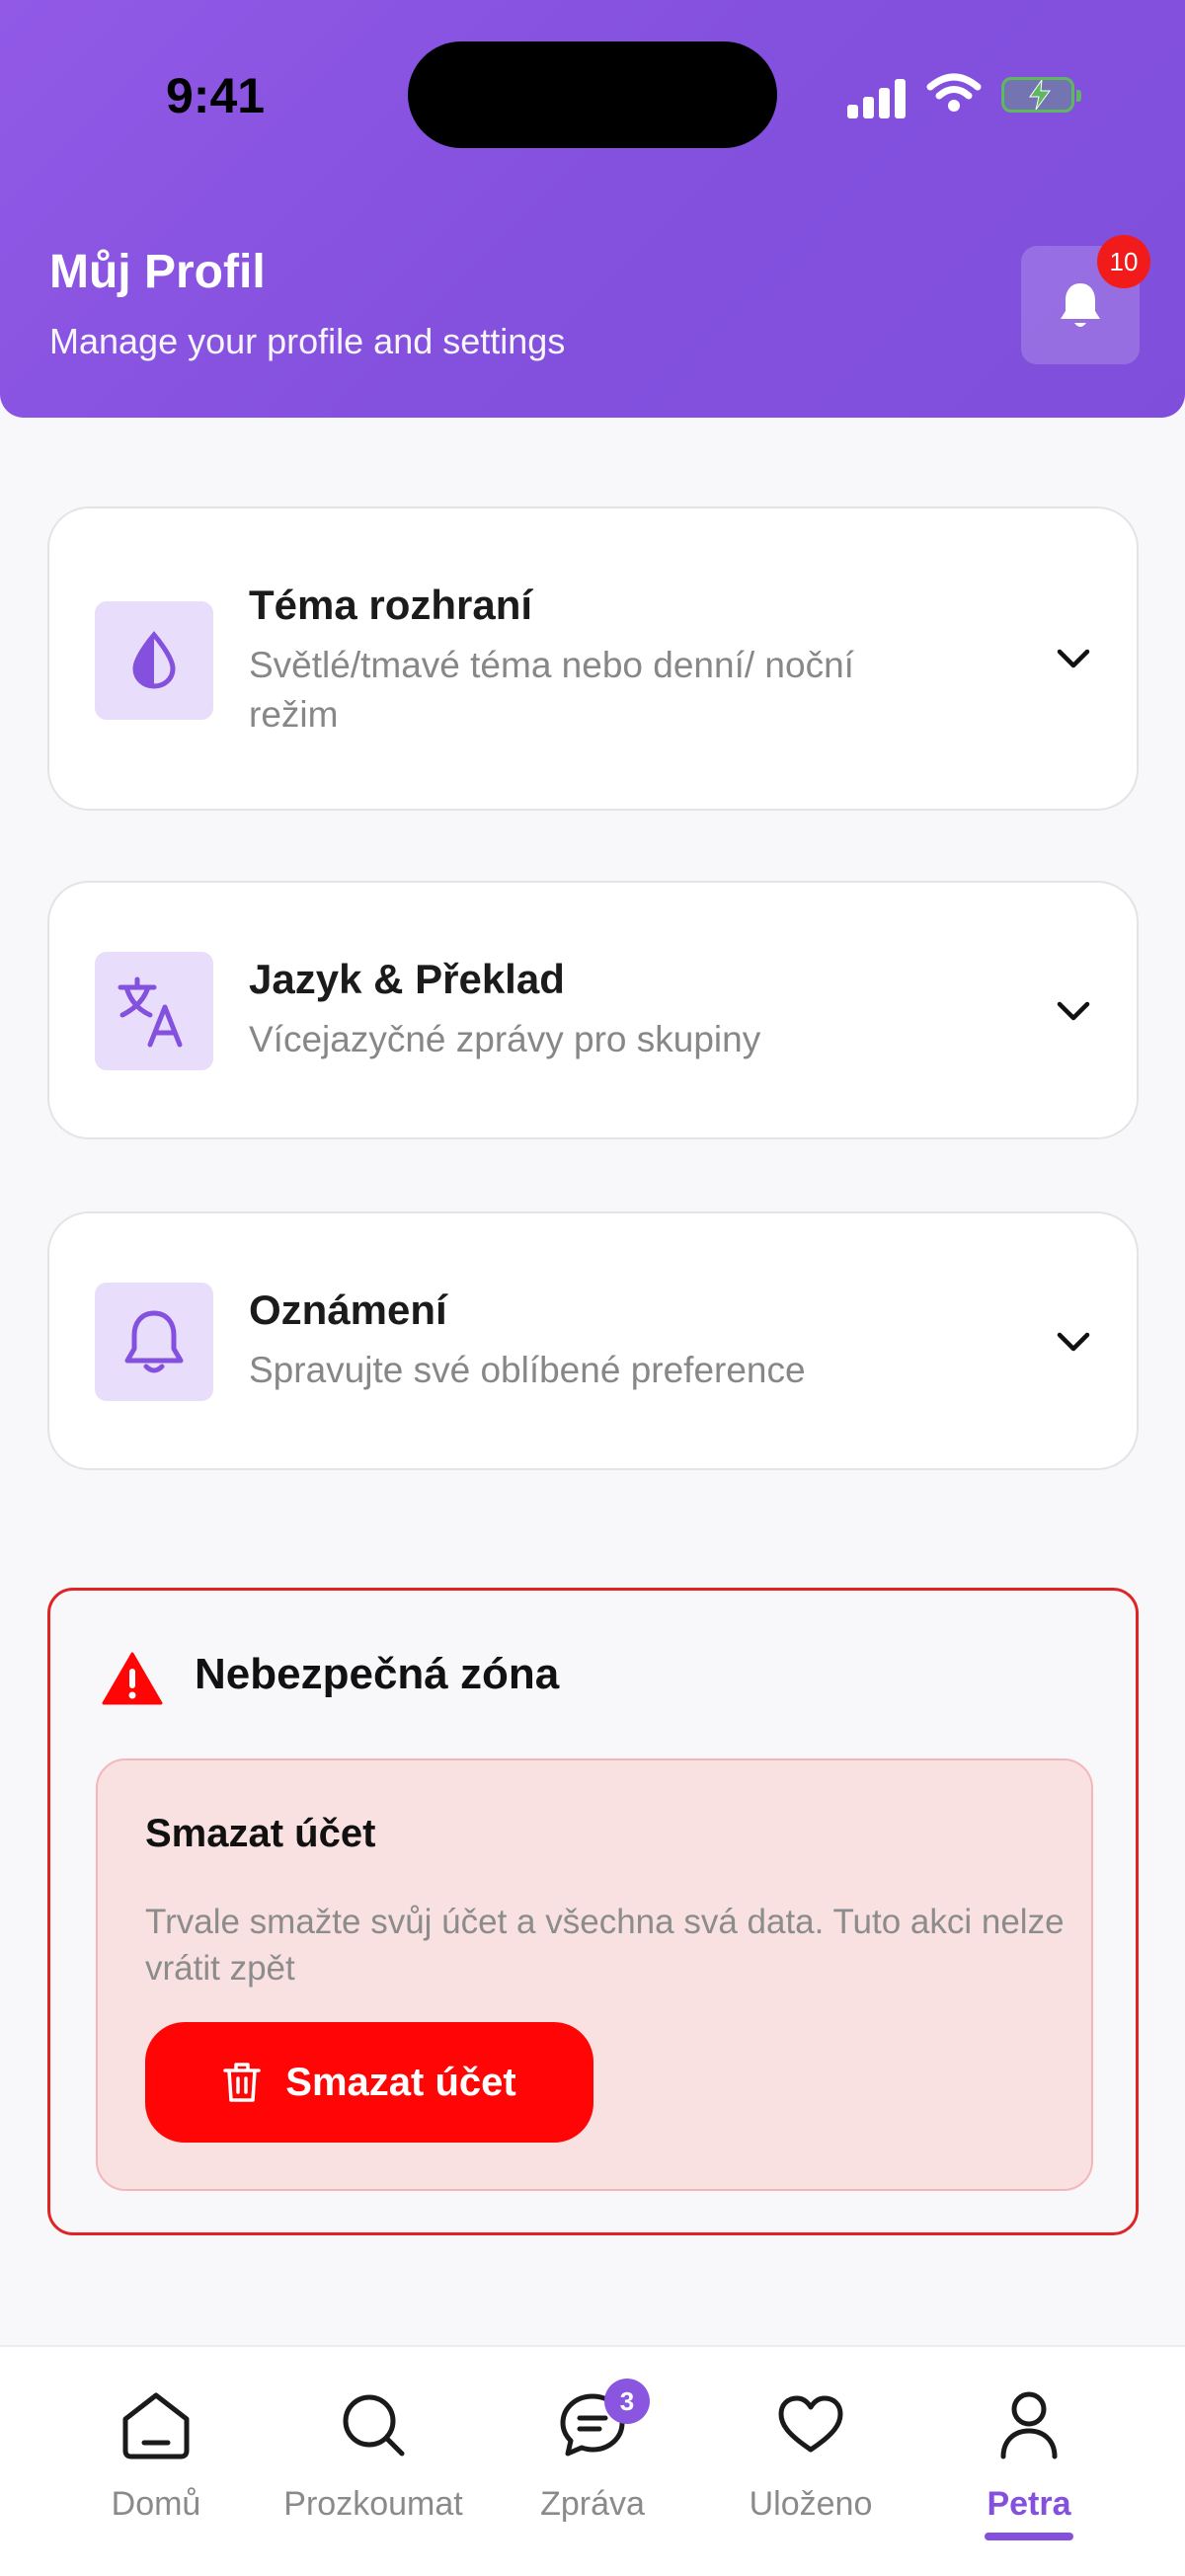 The height and width of the screenshot is (2576, 1185). What do you see at coordinates (308, 341) in the screenshot?
I see `page-subtitle: Manage your profile and settings` at bounding box center [308, 341].